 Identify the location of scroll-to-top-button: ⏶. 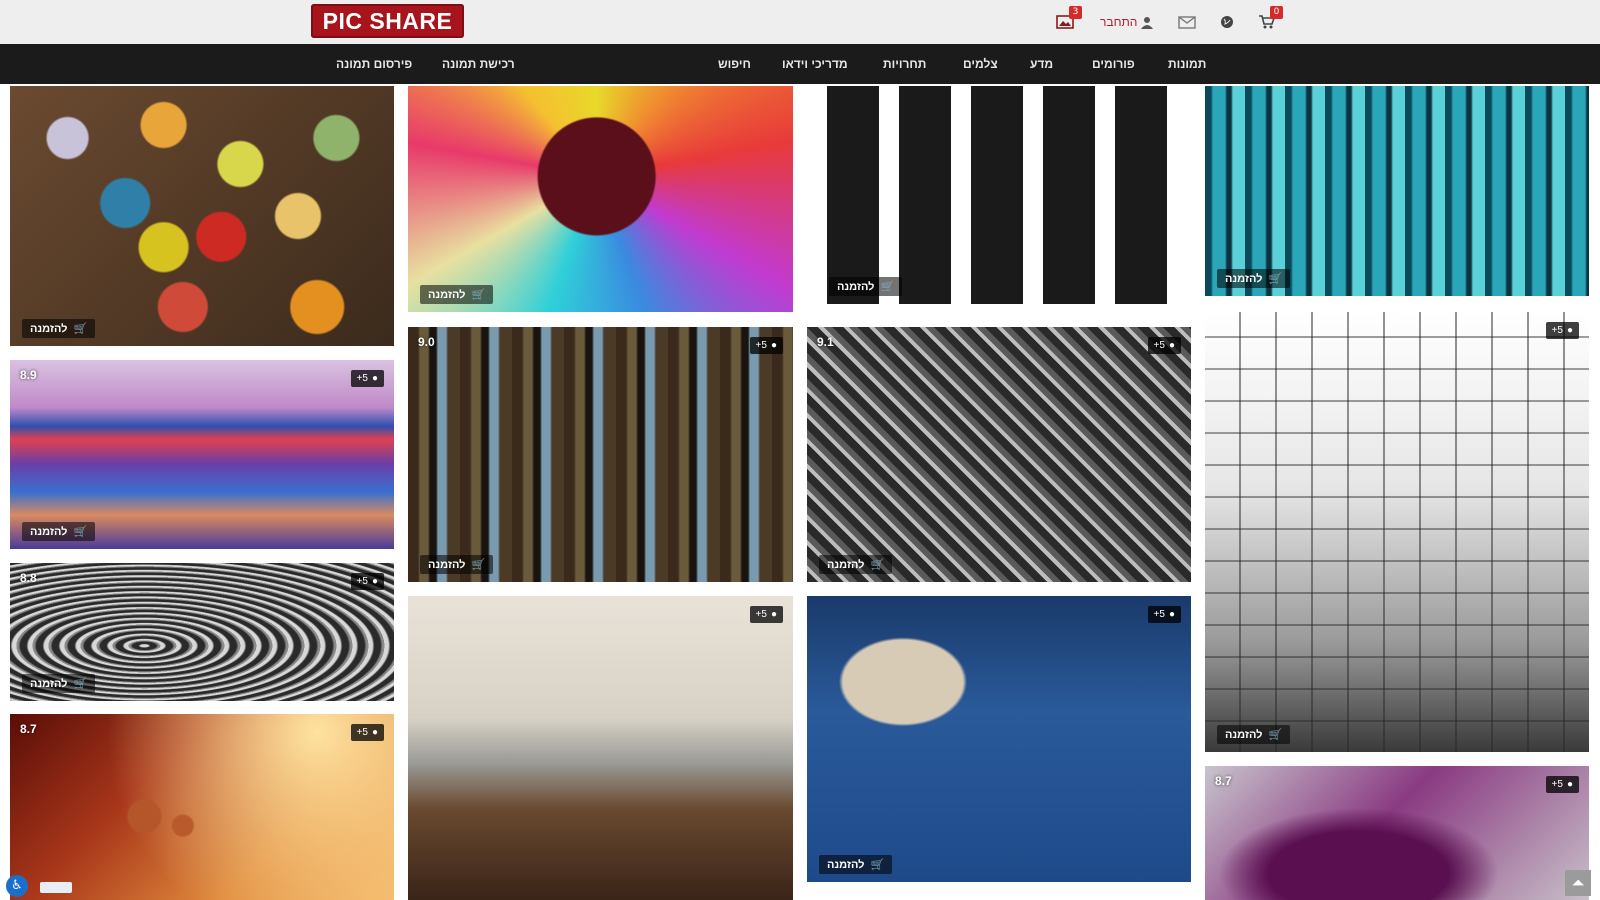
(1578, 883).